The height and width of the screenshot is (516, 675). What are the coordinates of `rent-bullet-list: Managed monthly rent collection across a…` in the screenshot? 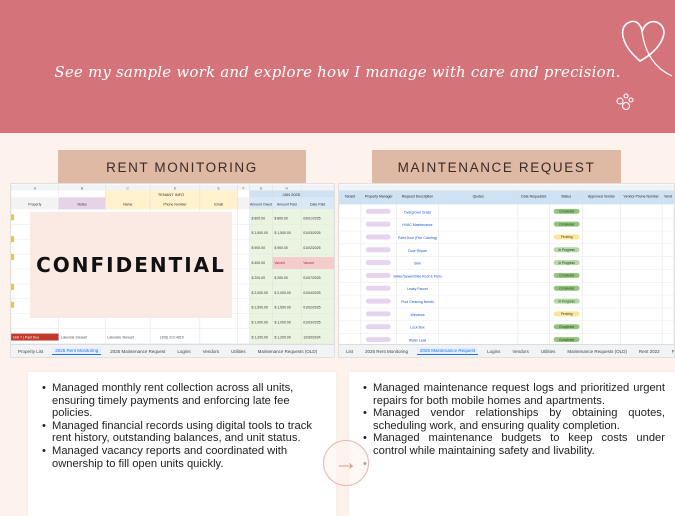 It's located at (182, 421).